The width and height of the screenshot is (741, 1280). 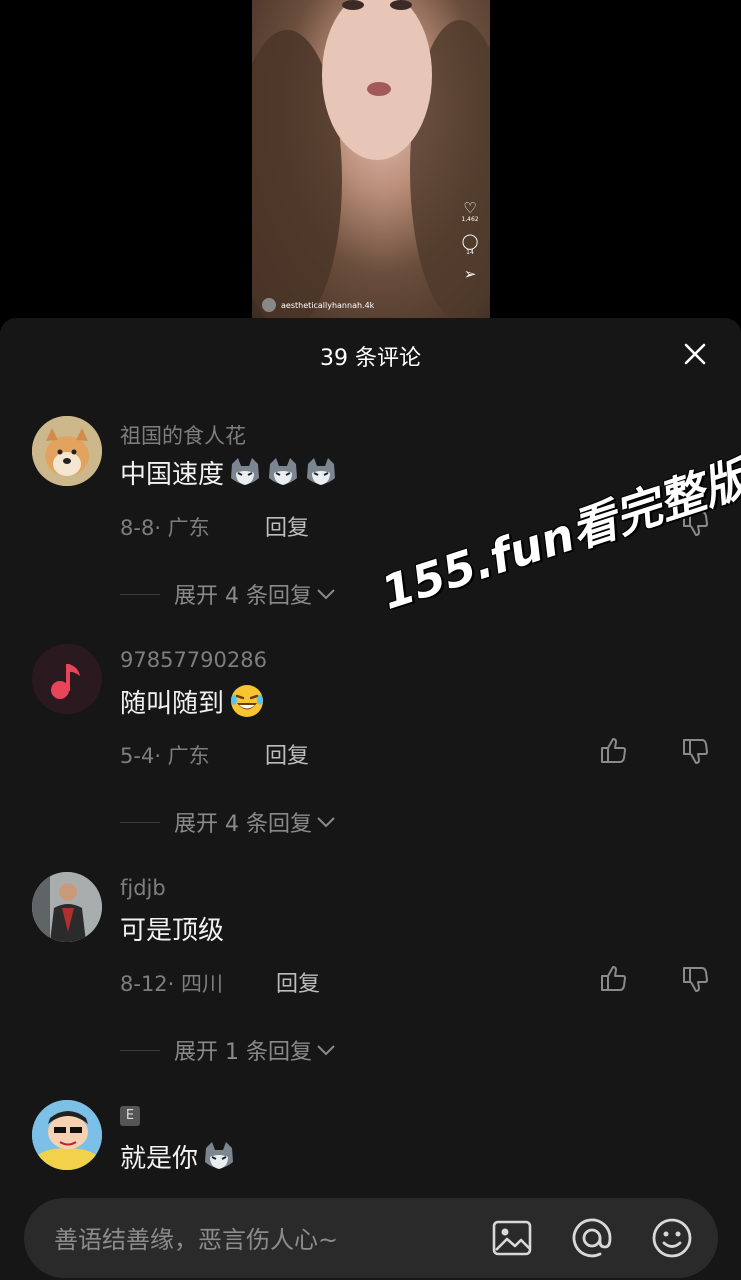 What do you see at coordinates (243, 1052) in the screenshot?
I see `expand-replies-label: 展开 1 条回复` at bounding box center [243, 1052].